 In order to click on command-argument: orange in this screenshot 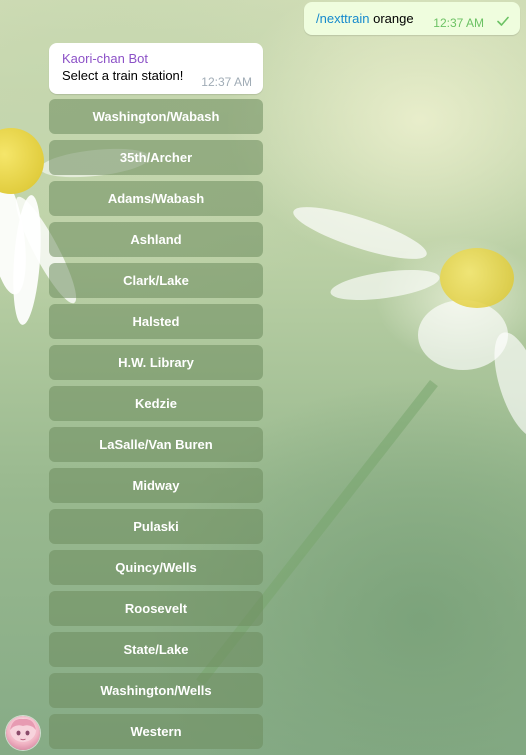, I will do `click(393, 18)`.